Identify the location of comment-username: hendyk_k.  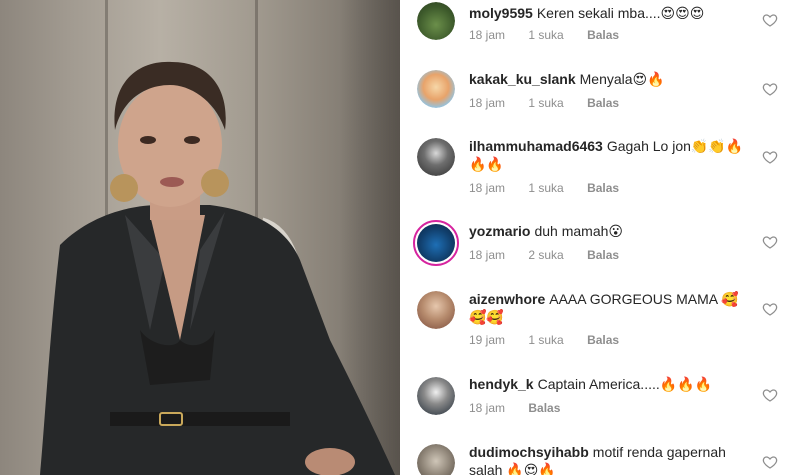
(501, 384).